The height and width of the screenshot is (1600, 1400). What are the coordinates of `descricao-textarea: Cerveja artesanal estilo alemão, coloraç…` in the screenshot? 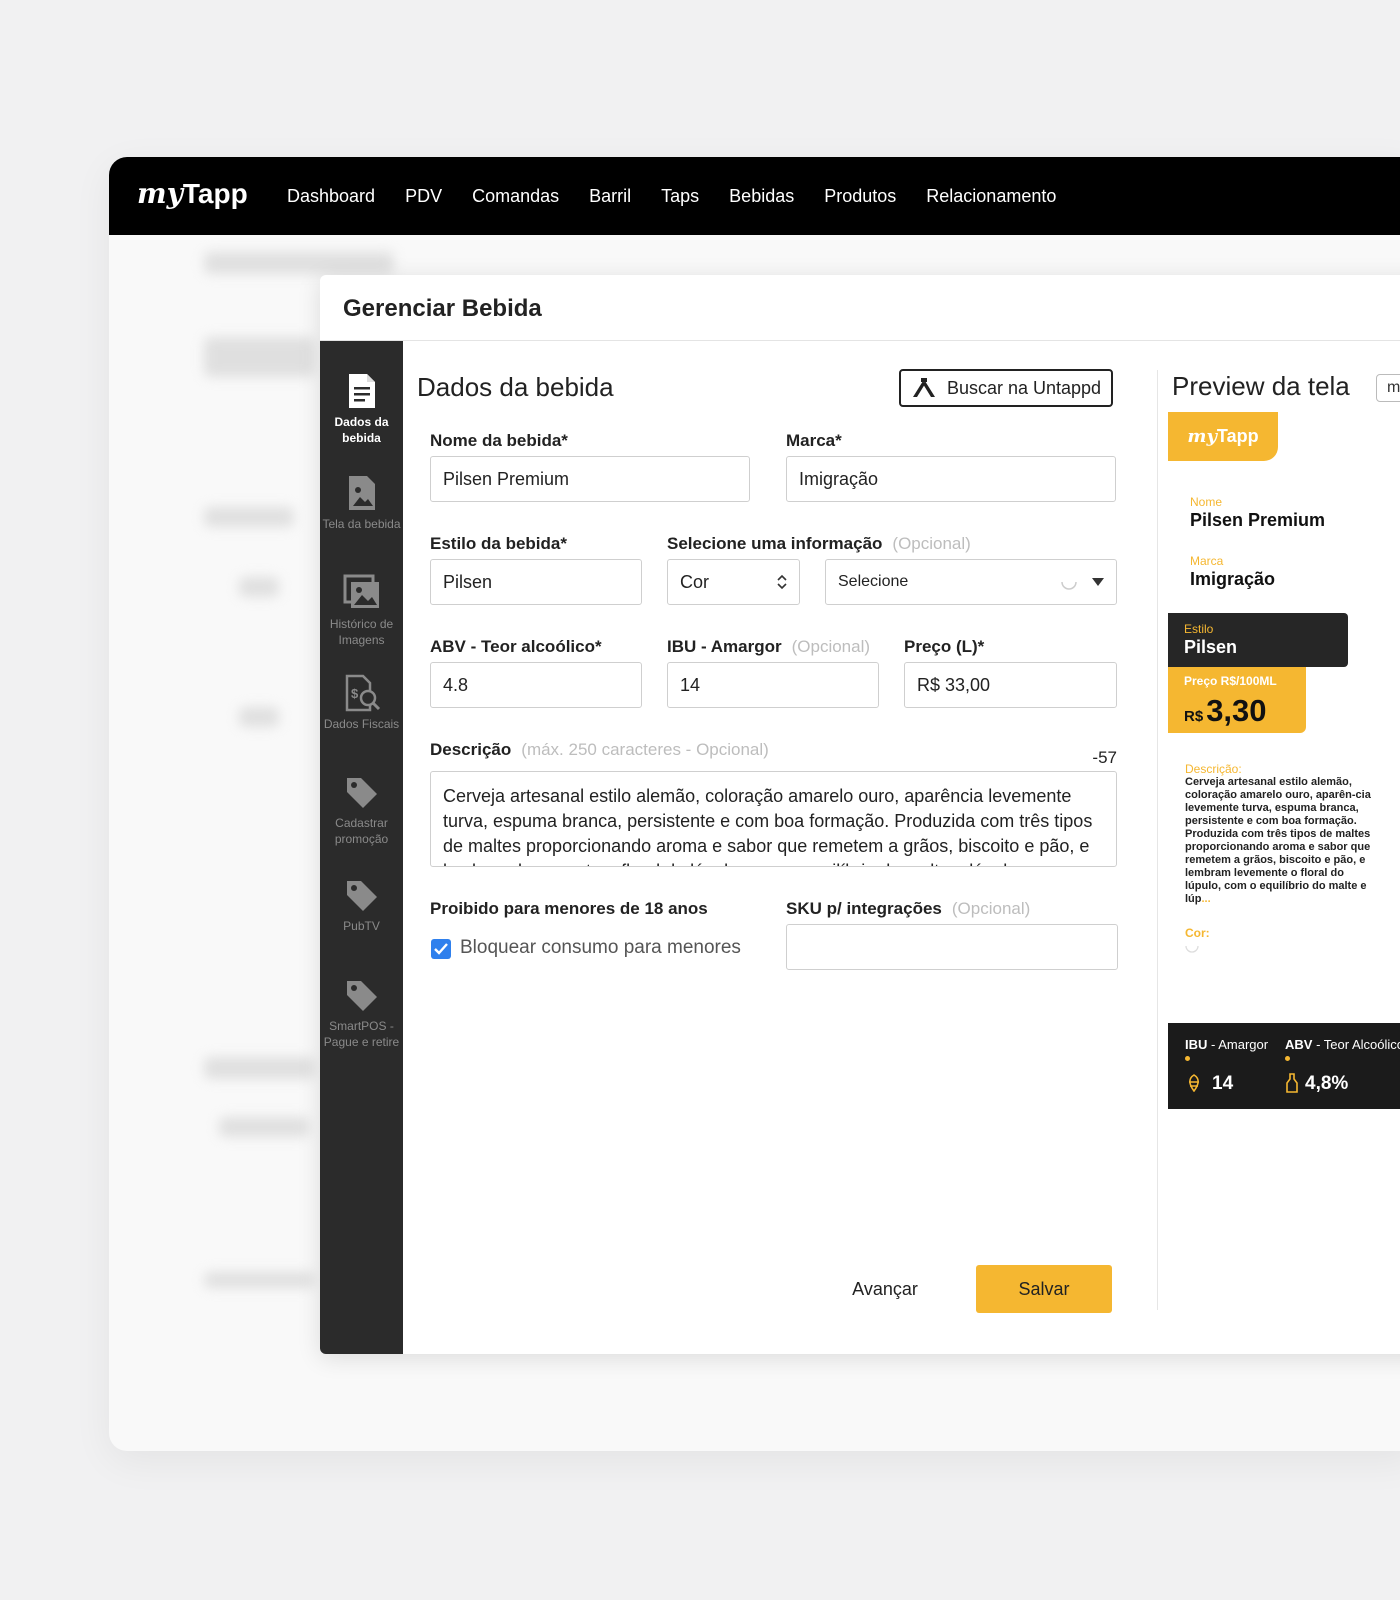 It's located at (773, 819).